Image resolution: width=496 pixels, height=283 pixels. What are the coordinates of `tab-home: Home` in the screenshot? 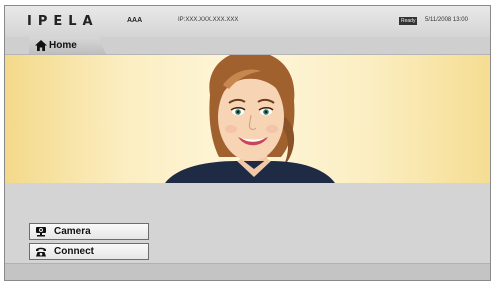 It's located at (67, 46).